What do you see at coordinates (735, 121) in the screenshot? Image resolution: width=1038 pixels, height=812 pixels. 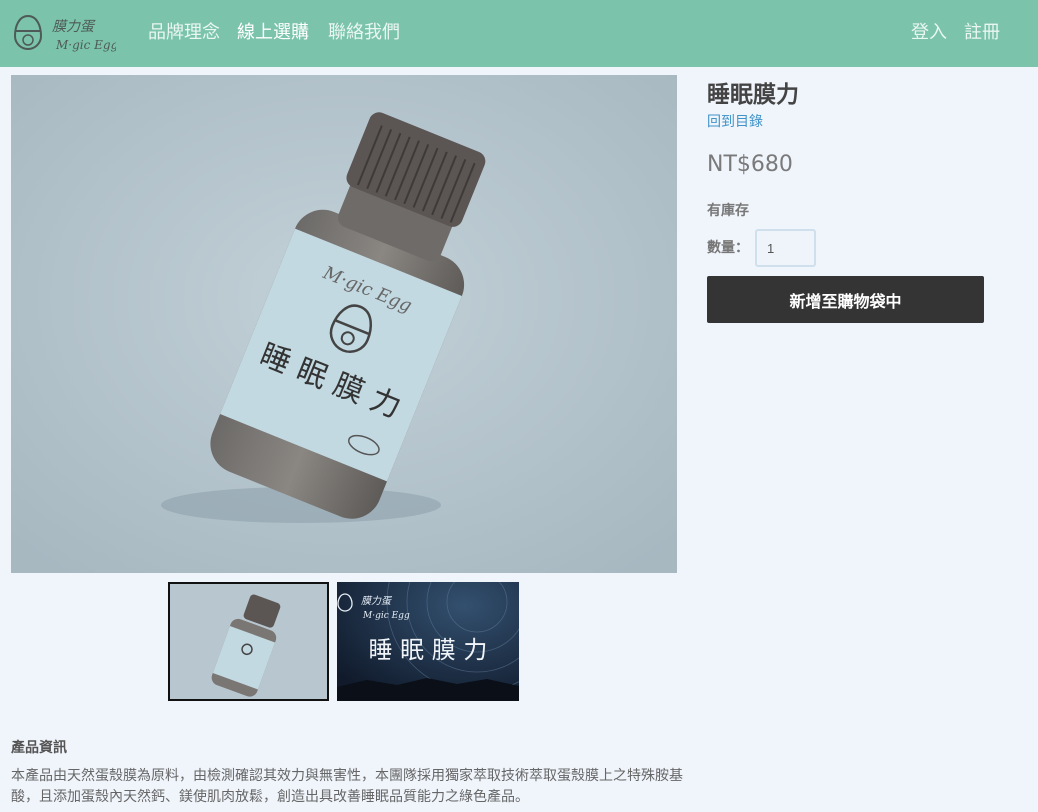 I see `back-to-catalog-link: 回到目錄` at bounding box center [735, 121].